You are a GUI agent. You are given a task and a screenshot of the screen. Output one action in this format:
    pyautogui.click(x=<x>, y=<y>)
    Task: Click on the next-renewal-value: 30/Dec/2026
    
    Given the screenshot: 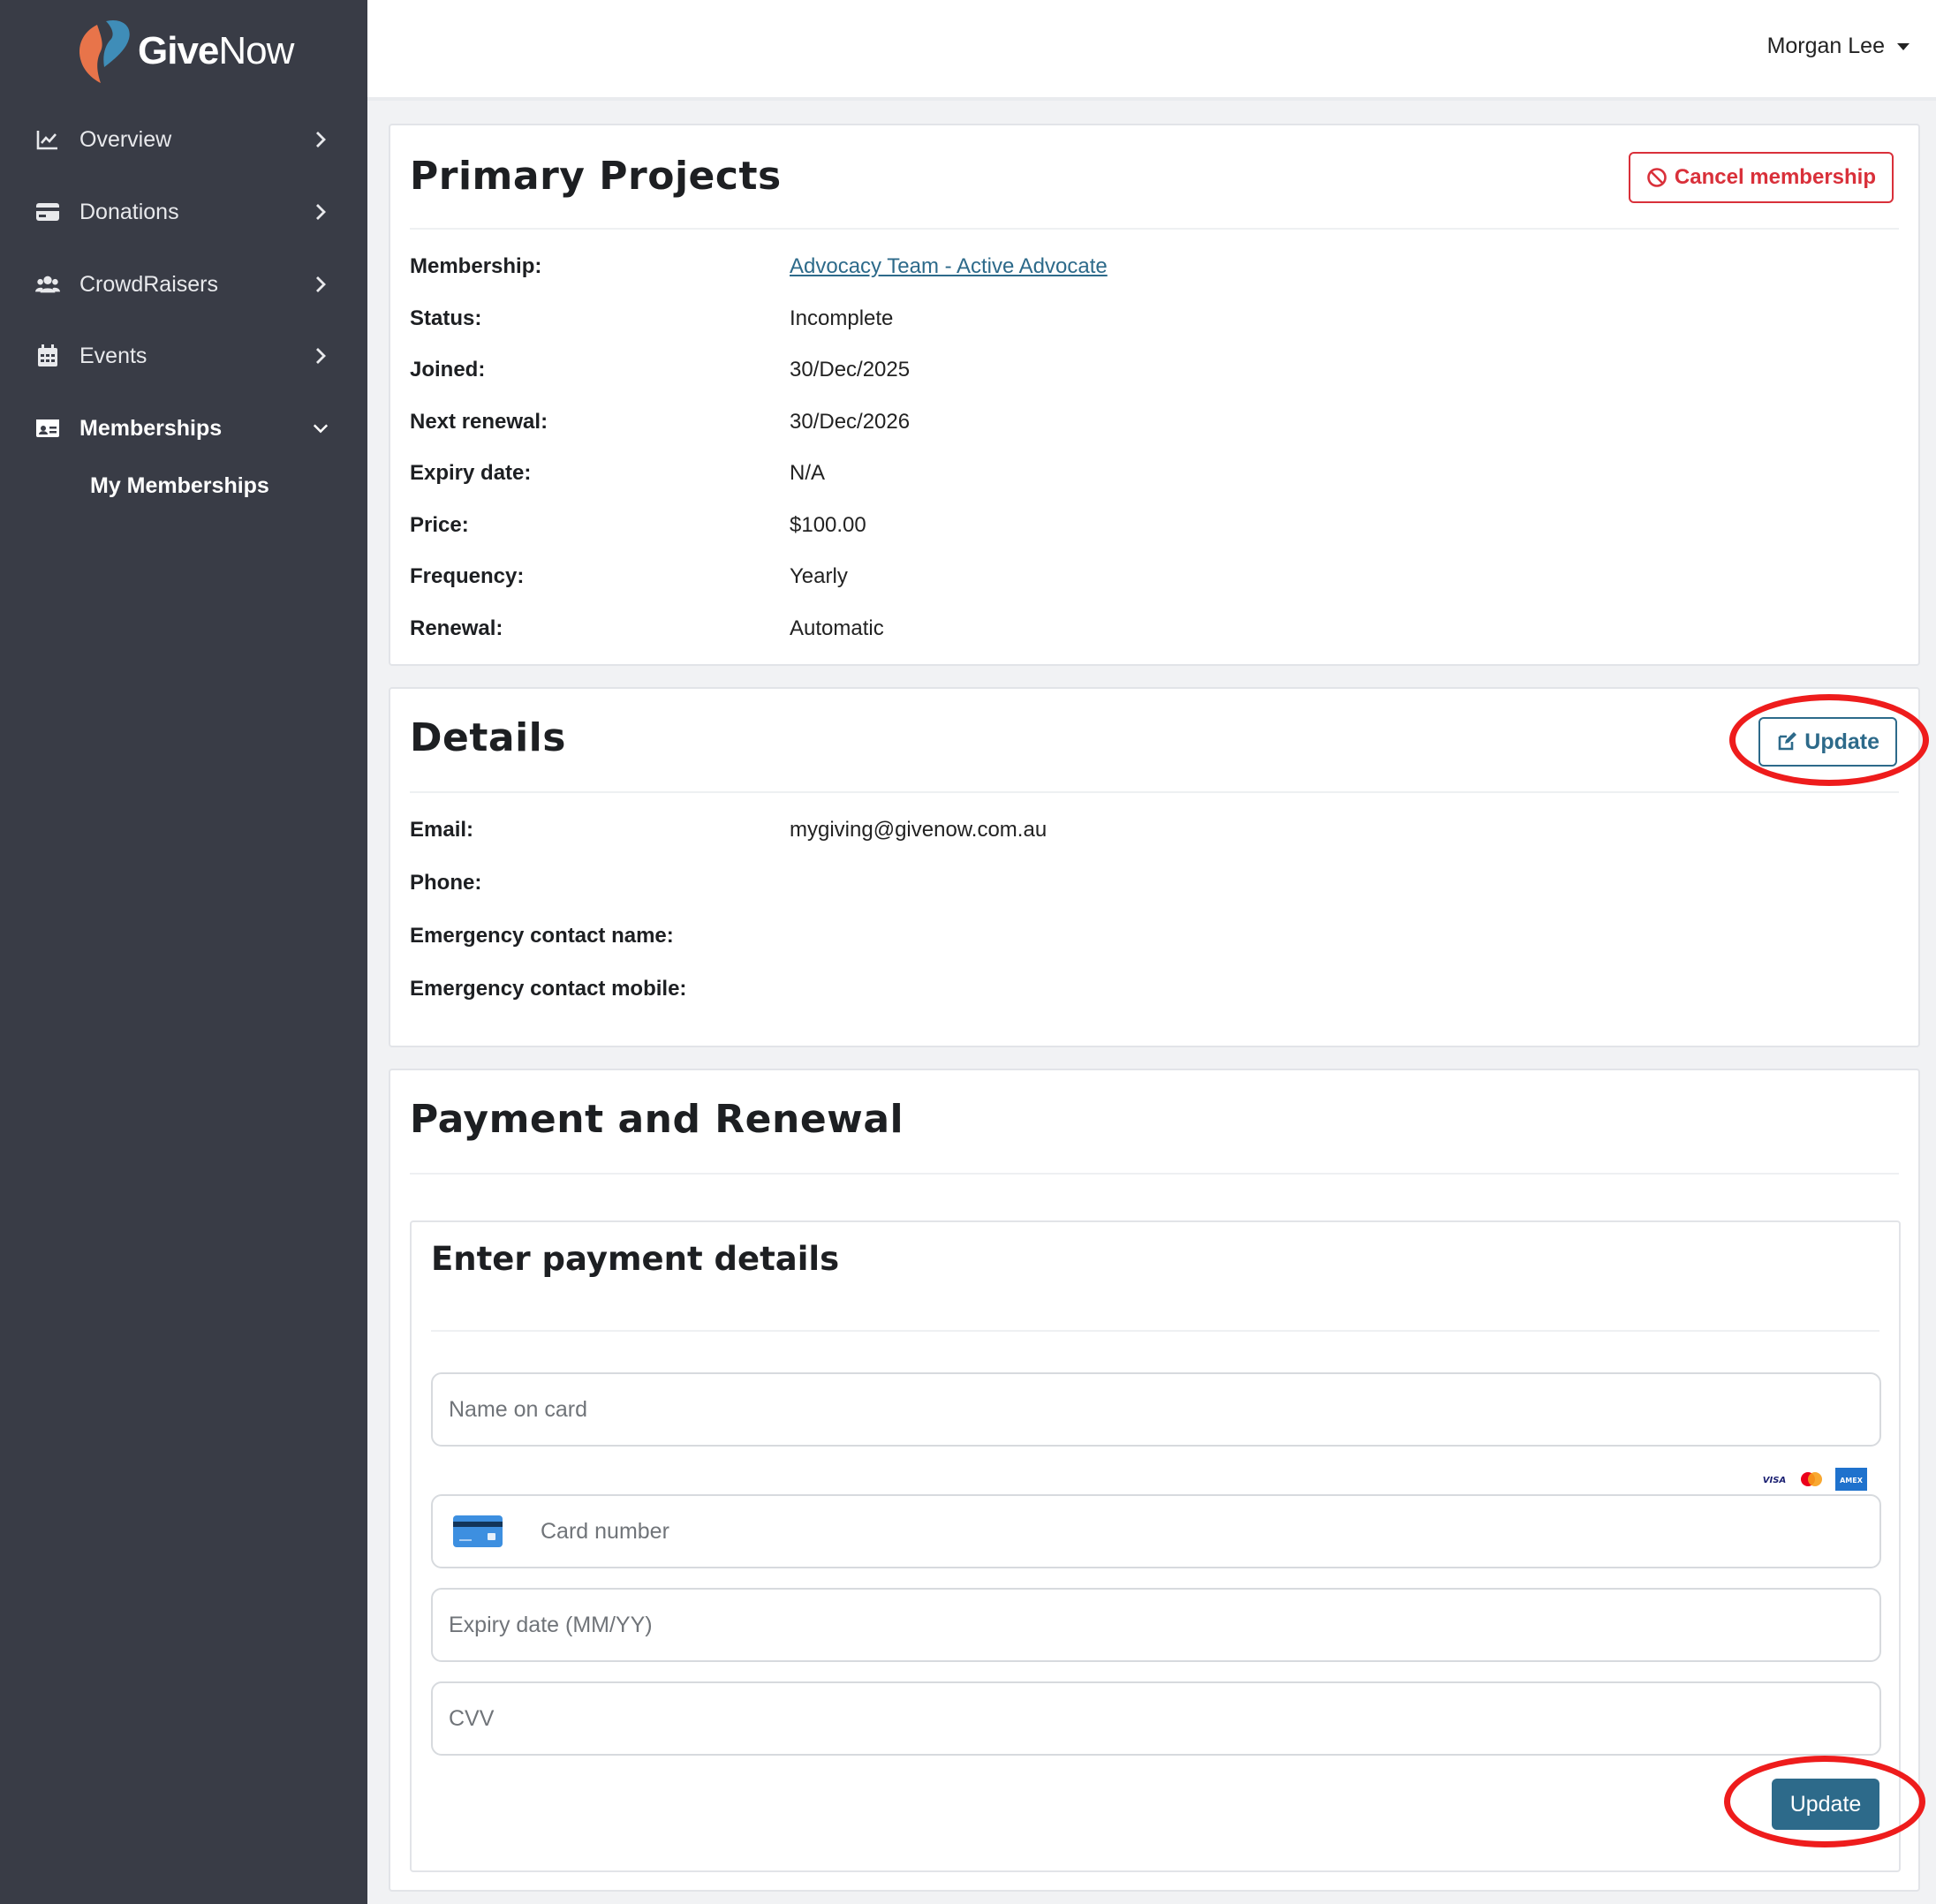 What is the action you would take?
    pyautogui.click(x=850, y=422)
    